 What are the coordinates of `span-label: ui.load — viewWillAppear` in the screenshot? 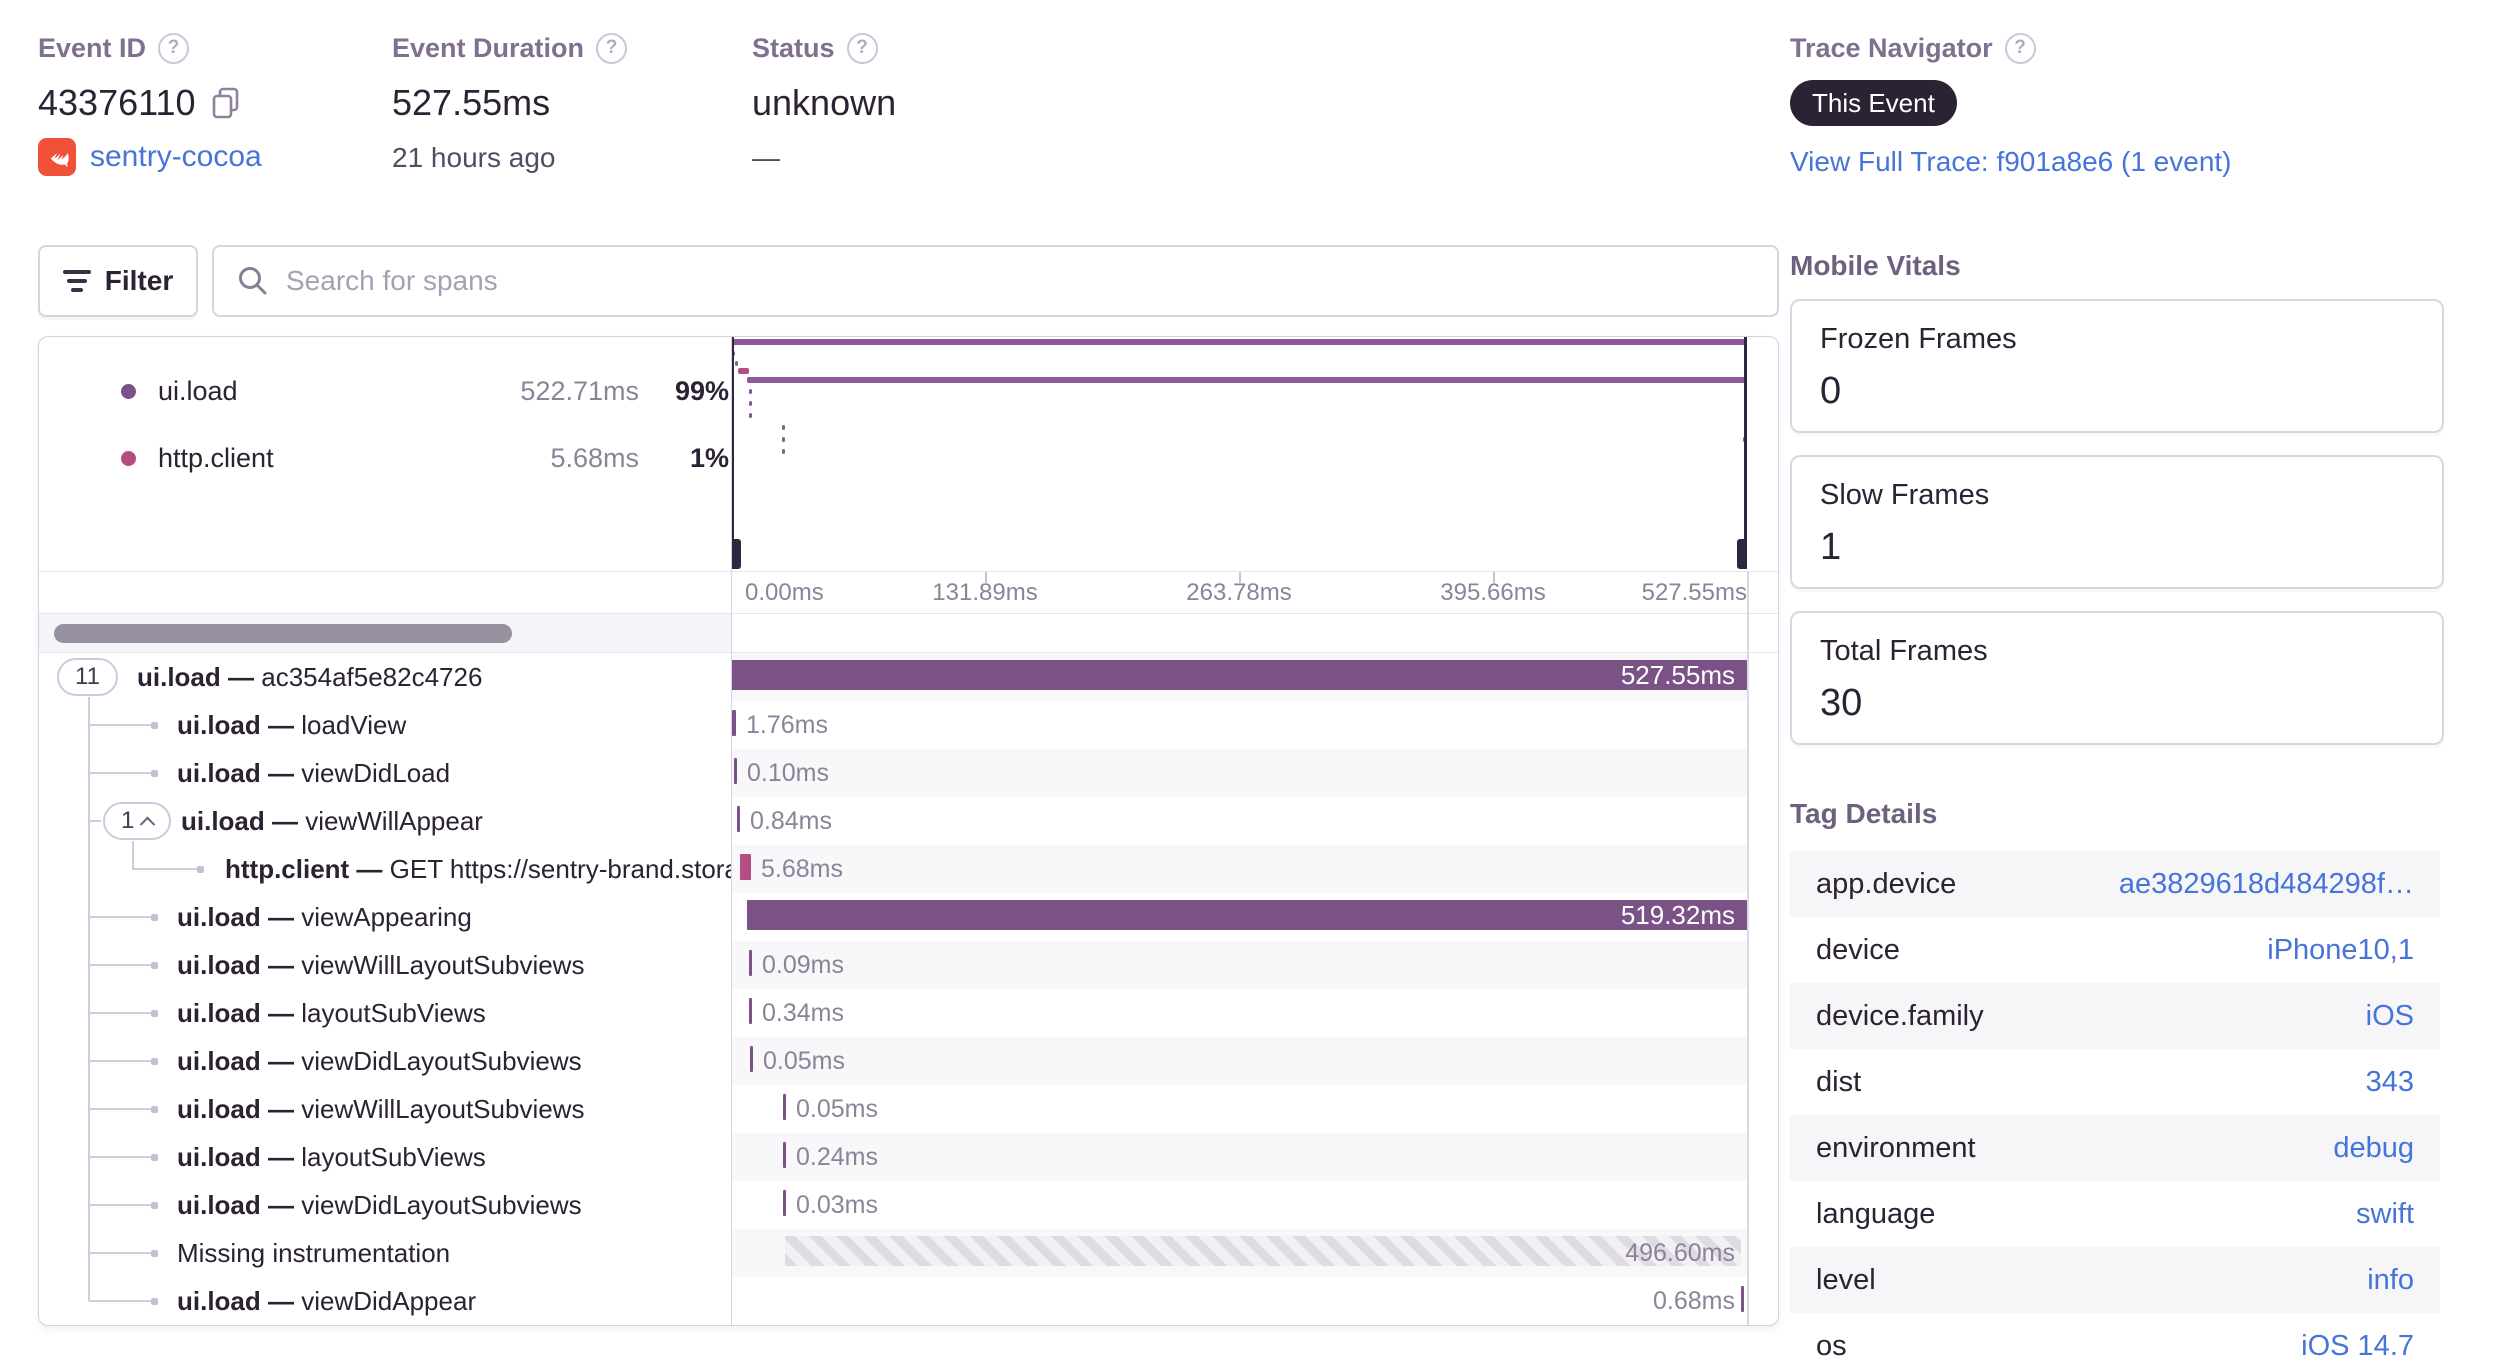 It's located at (332, 821).